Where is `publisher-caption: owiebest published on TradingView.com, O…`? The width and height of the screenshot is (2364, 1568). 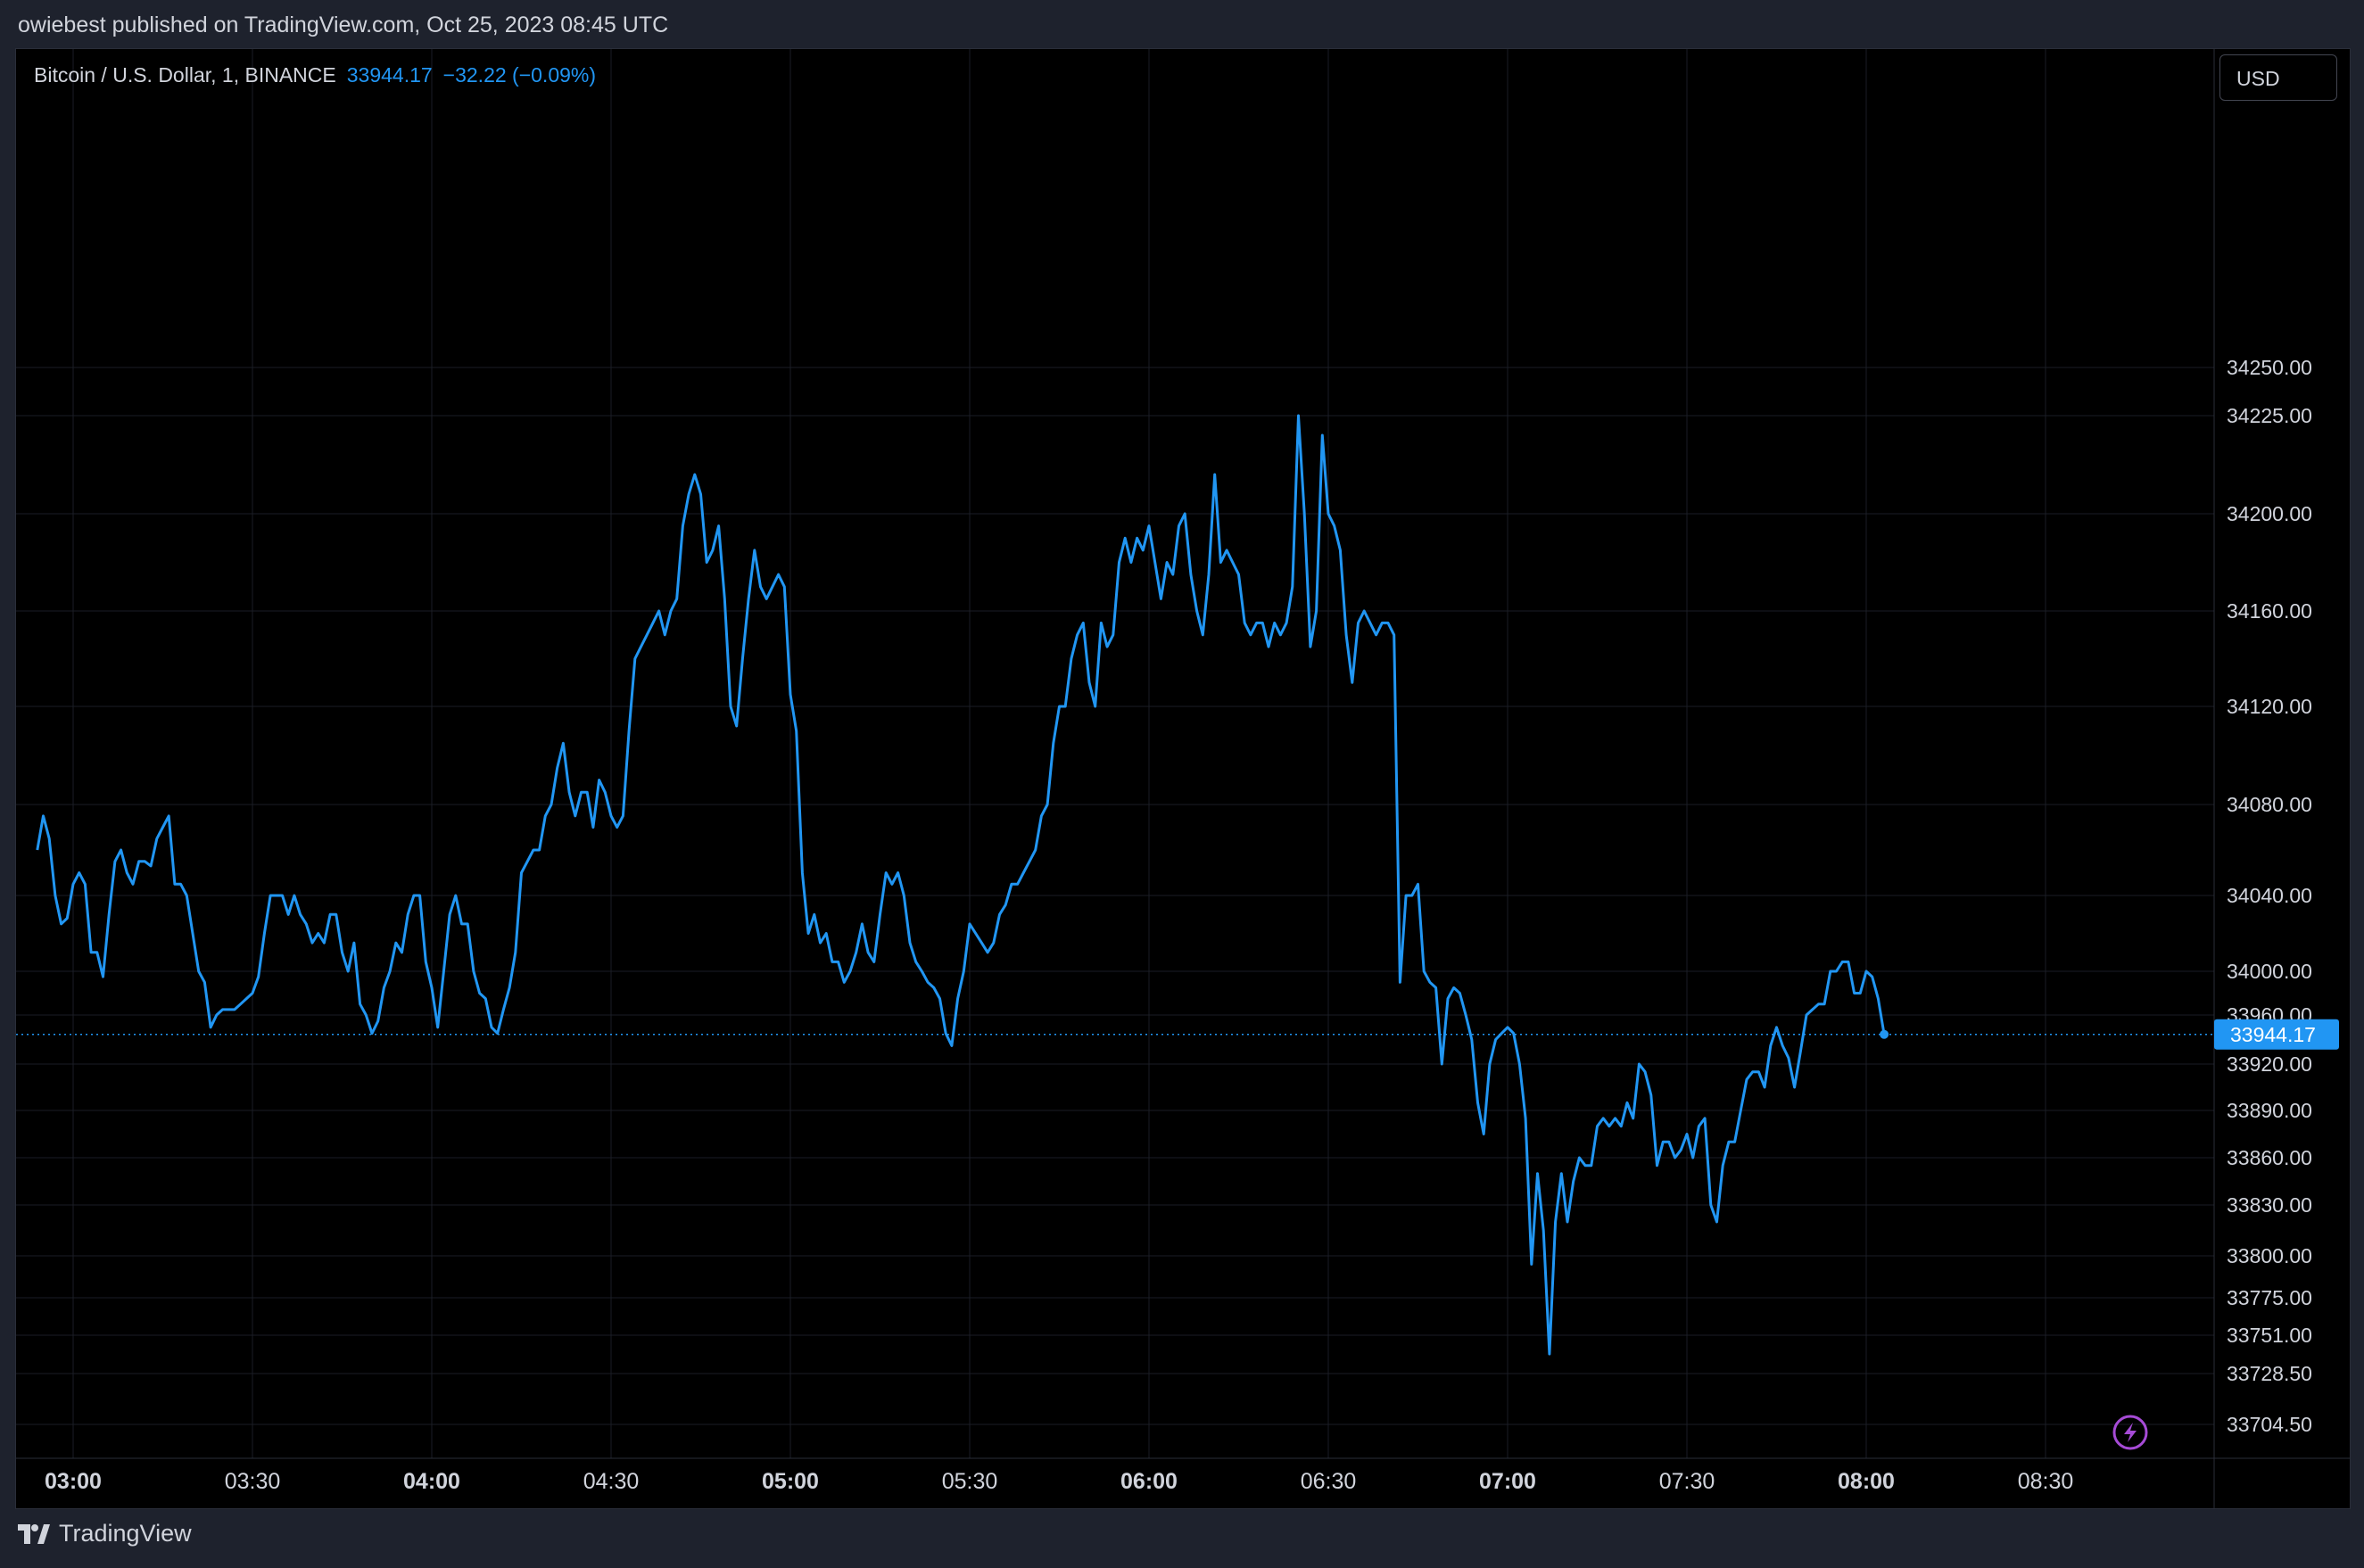 publisher-caption: owiebest published on TradingView.com, O… is located at coordinates (343, 24).